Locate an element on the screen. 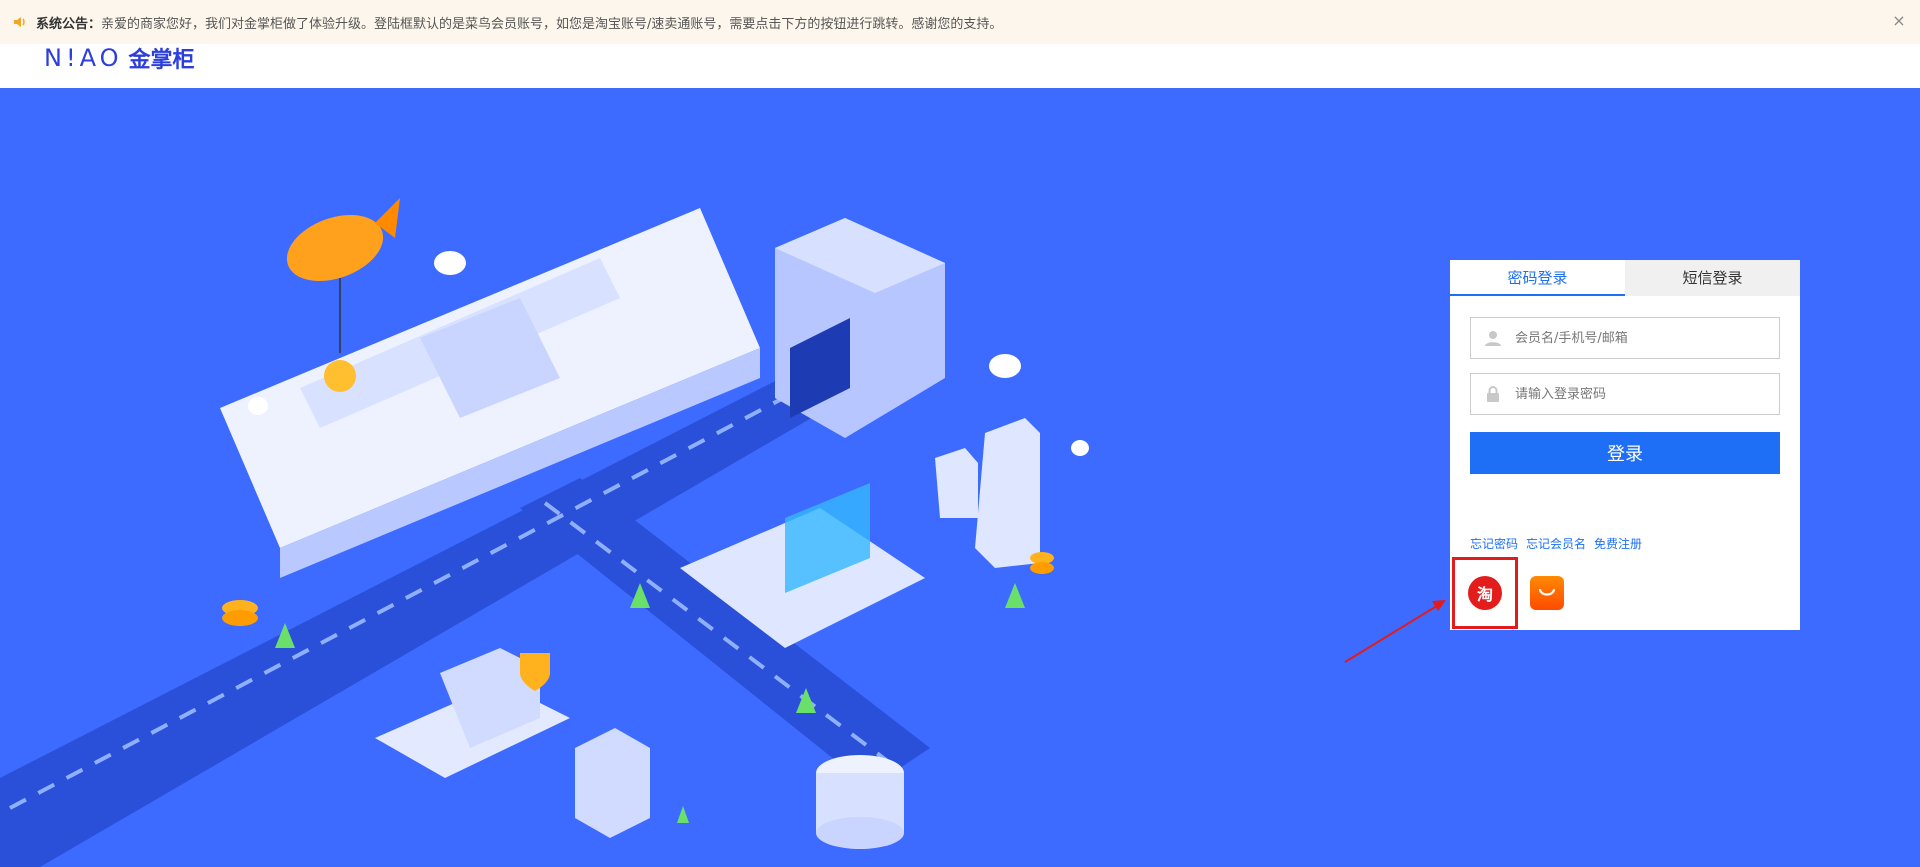 This screenshot has width=1920, height=867. username-input is located at coordinates (1640, 338).